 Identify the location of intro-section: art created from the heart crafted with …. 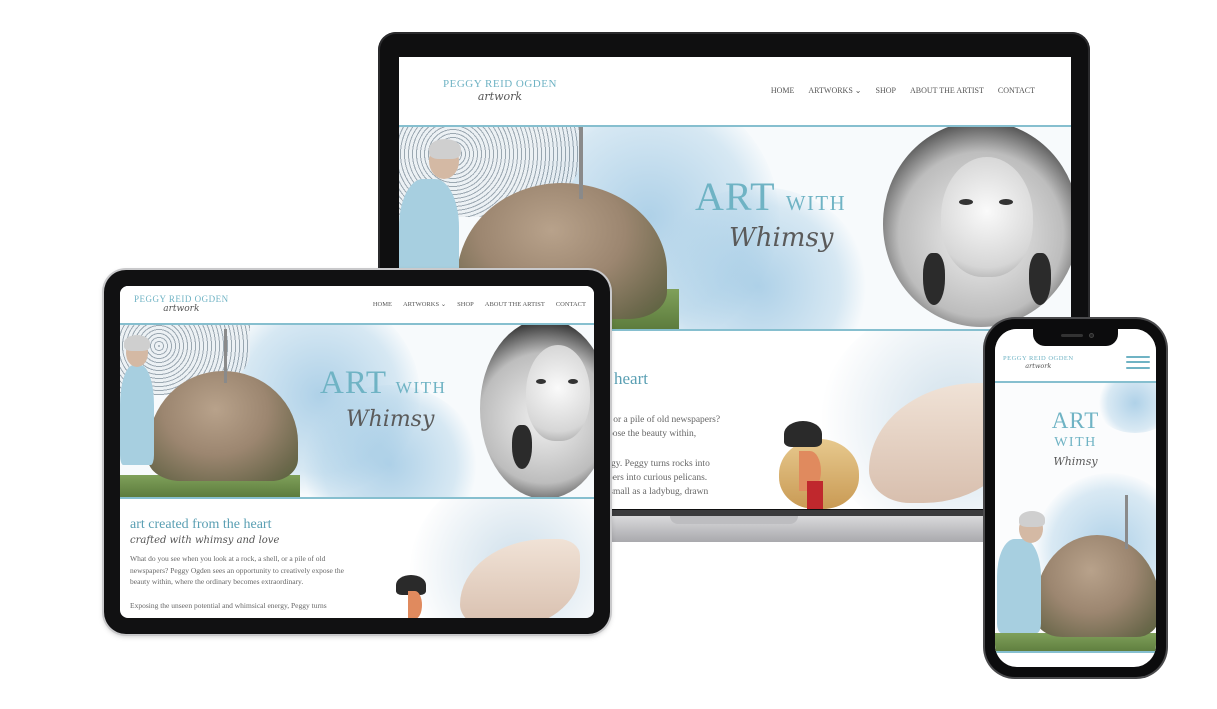
(357, 558).